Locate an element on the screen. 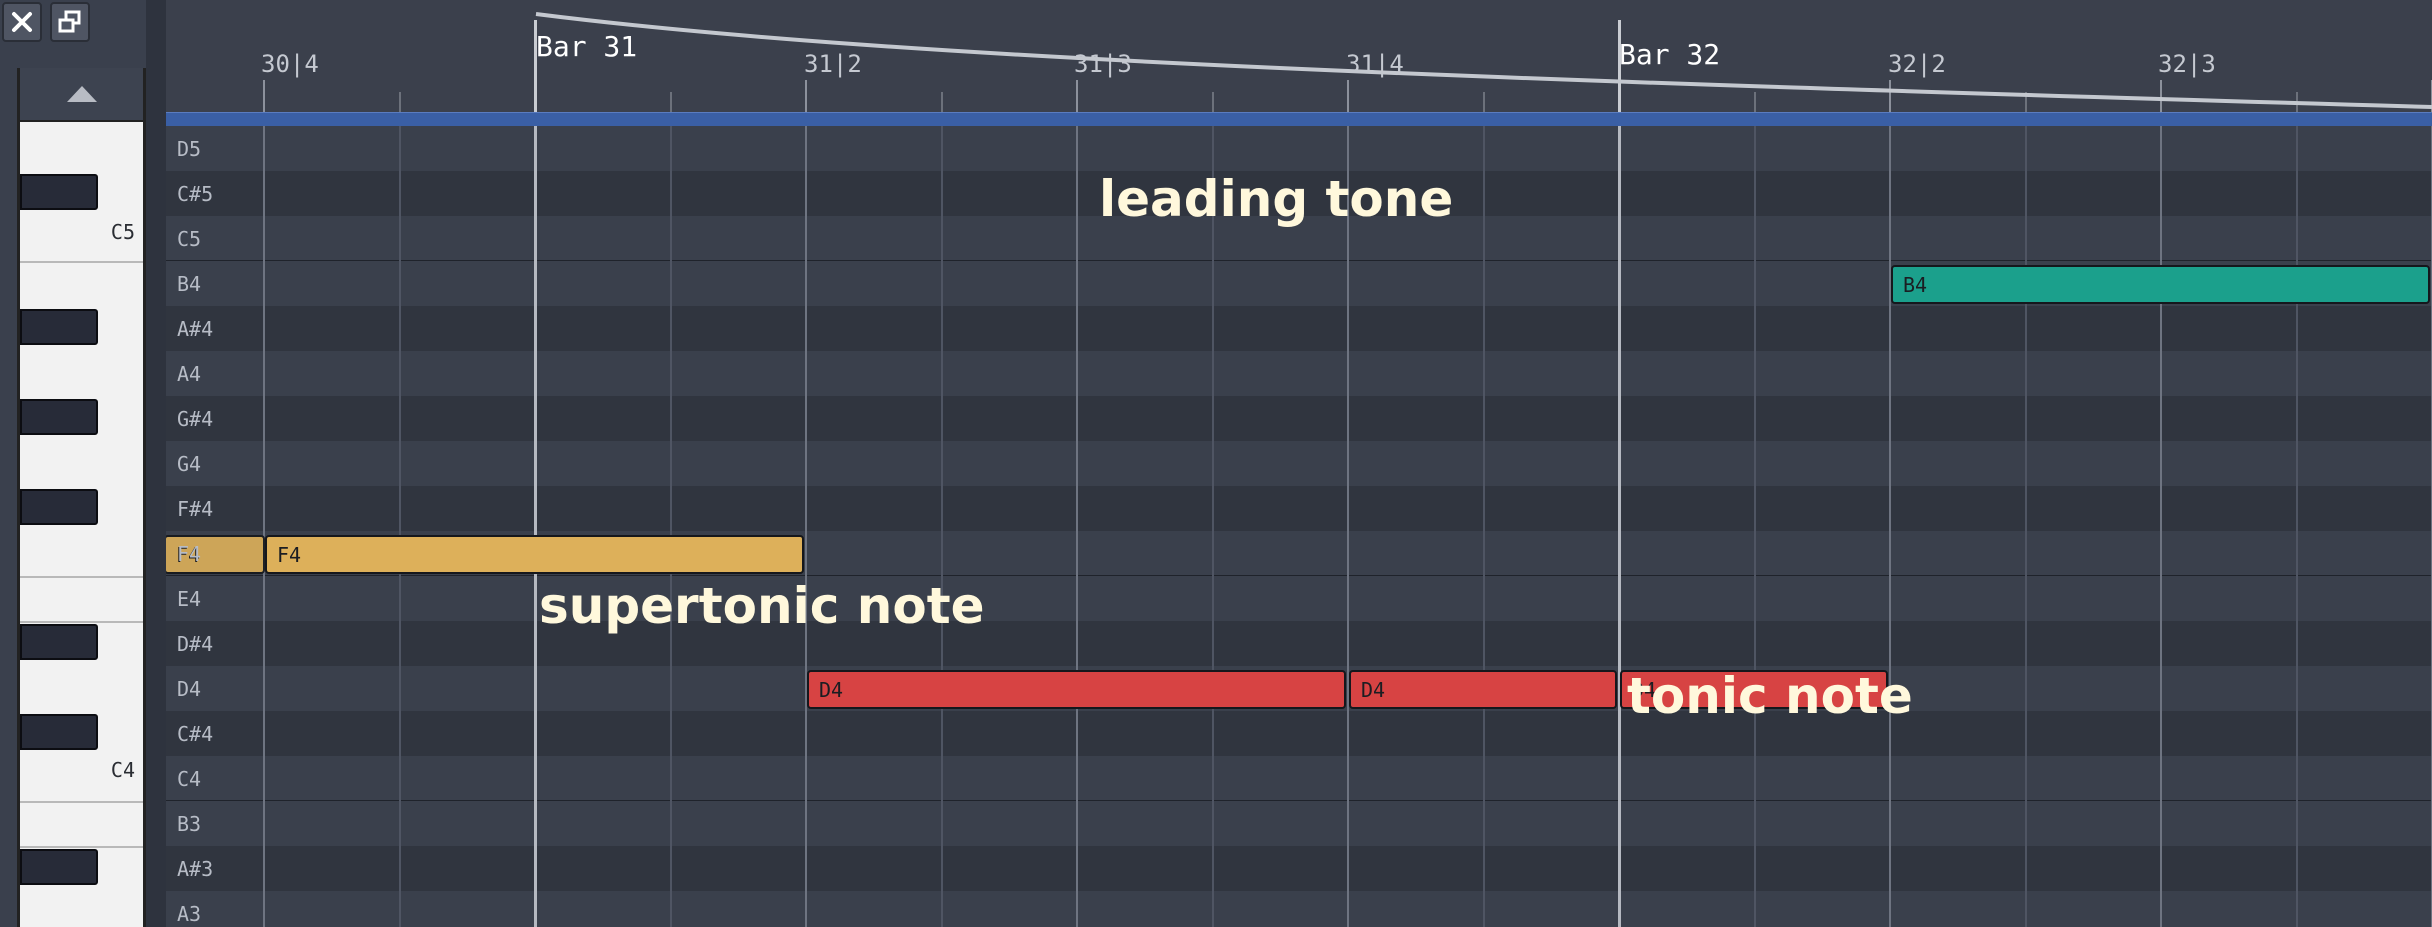 The image size is (2432, 927). octave-label-c4: C4 is located at coordinates (122, 770).